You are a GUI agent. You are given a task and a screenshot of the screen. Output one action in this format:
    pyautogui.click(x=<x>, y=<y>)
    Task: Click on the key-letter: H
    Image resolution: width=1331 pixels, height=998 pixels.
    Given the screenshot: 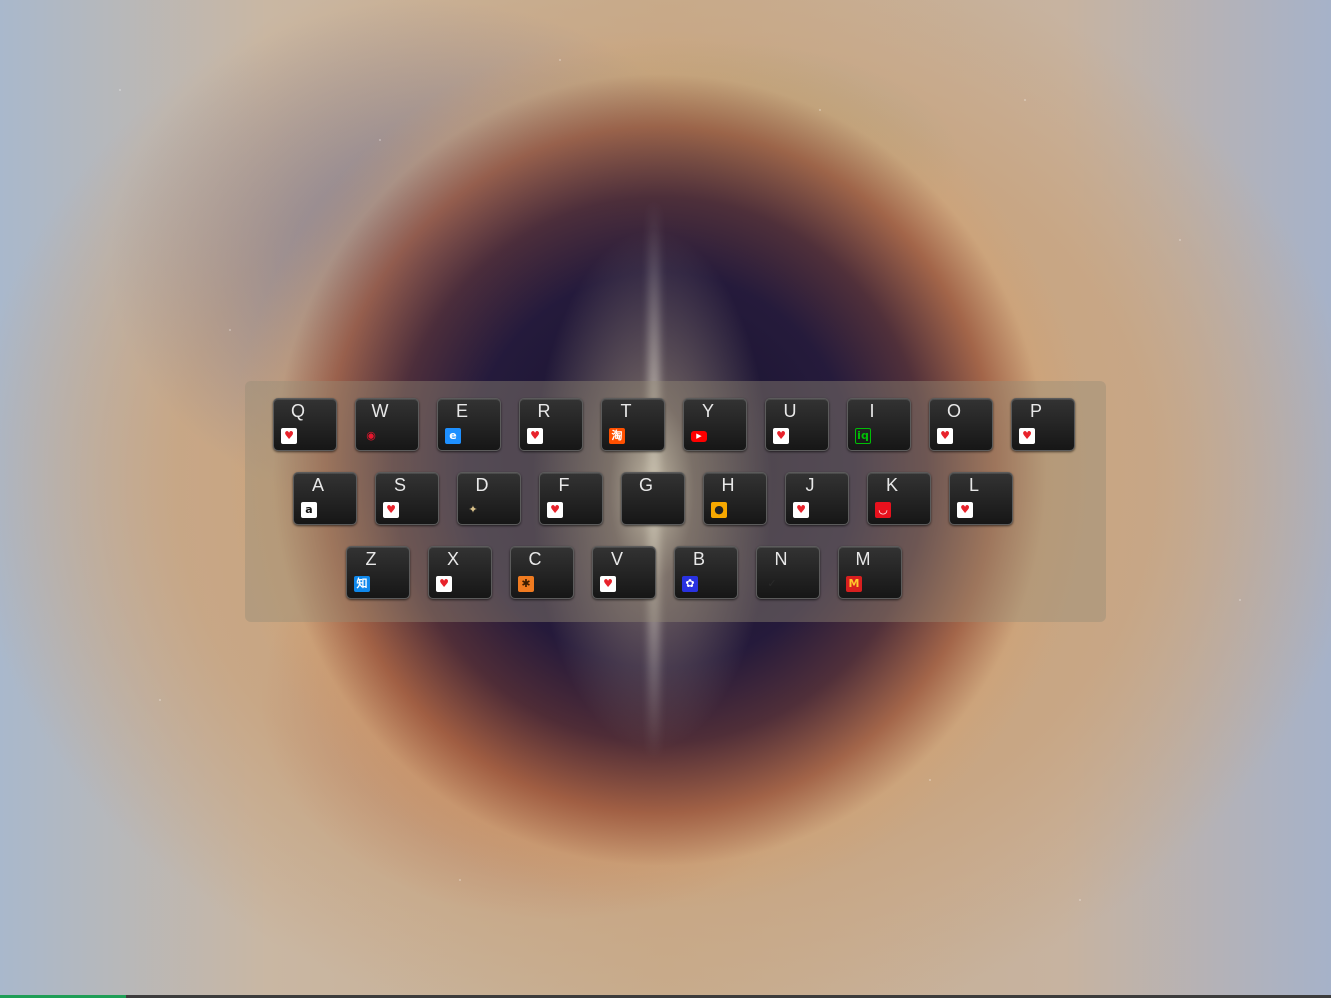 What is the action you would take?
    pyautogui.click(x=728, y=485)
    